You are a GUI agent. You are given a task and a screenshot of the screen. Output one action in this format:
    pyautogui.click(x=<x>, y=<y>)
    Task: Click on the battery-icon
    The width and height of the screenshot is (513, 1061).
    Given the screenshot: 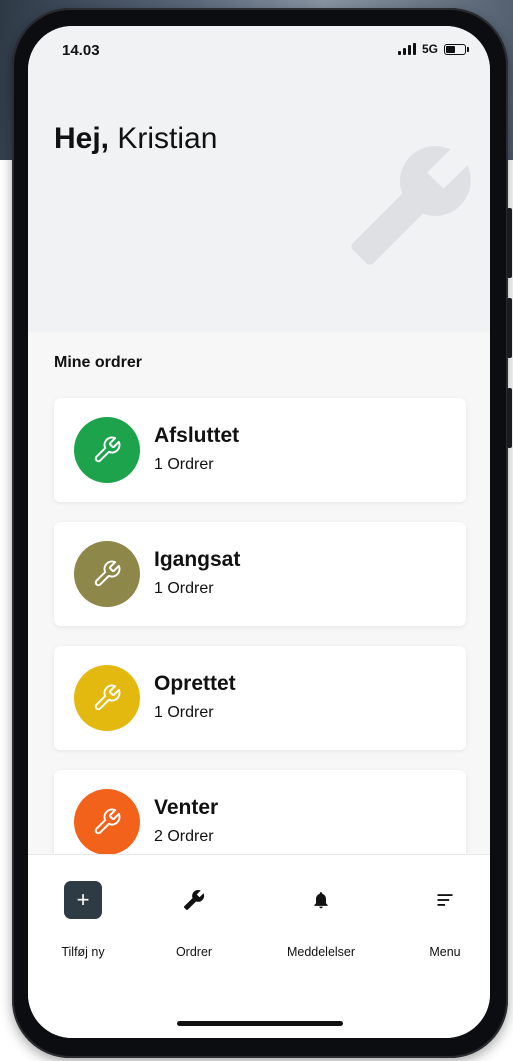 What is the action you would take?
    pyautogui.click(x=456, y=49)
    